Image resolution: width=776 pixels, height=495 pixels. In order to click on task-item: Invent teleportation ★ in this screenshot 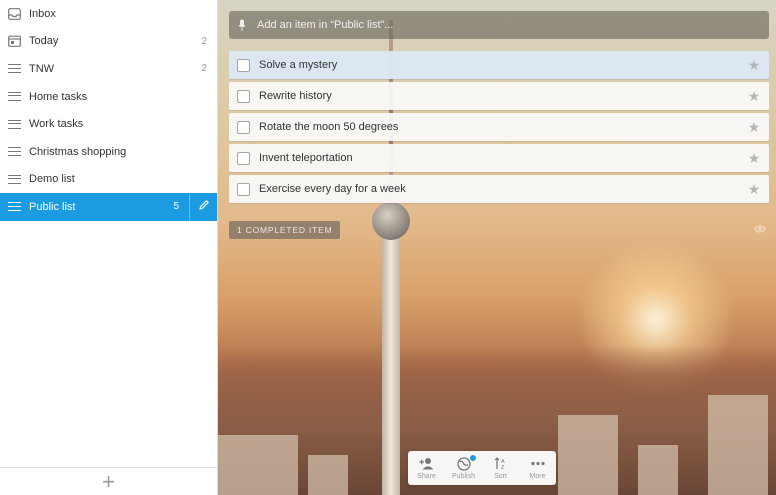, I will do `click(499, 158)`.